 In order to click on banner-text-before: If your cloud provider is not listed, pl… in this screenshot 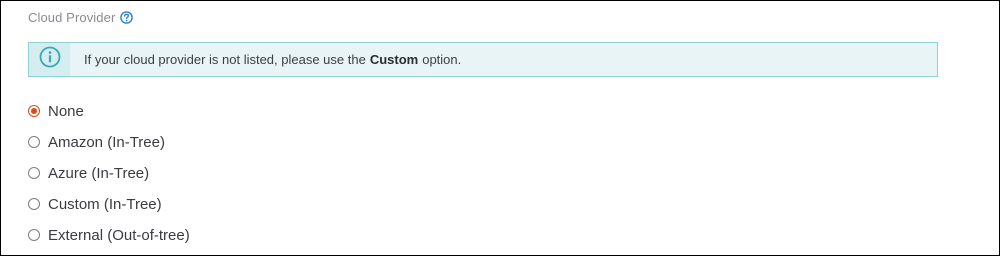, I will do `click(225, 59)`.